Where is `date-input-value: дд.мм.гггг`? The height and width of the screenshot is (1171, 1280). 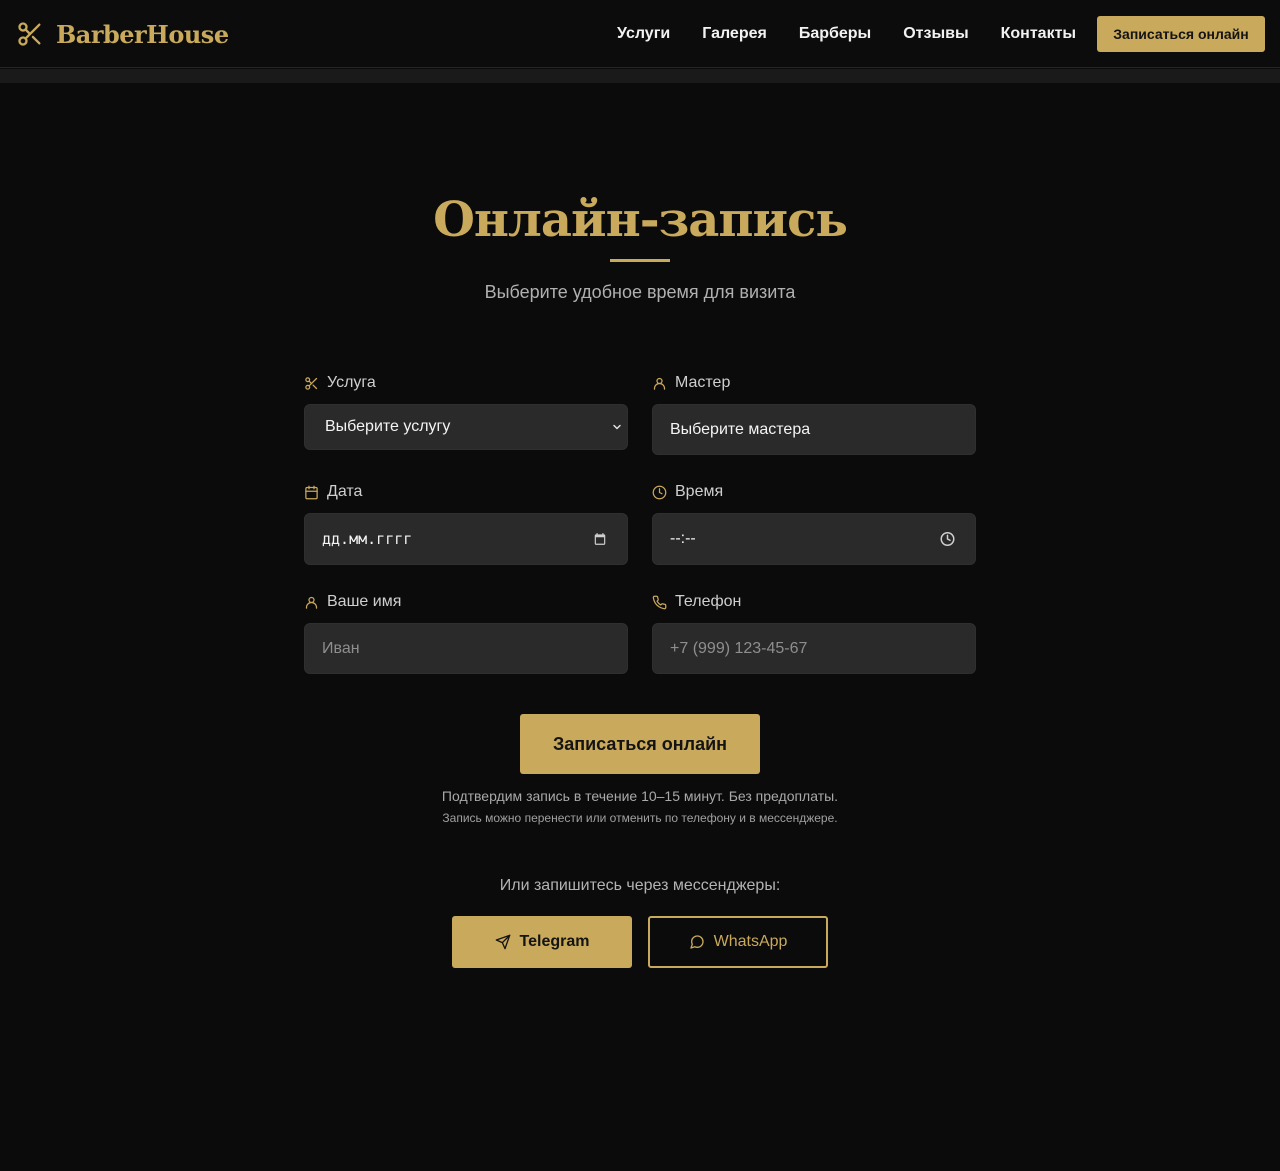 date-input-value: дд.мм.гггг is located at coordinates (367, 539).